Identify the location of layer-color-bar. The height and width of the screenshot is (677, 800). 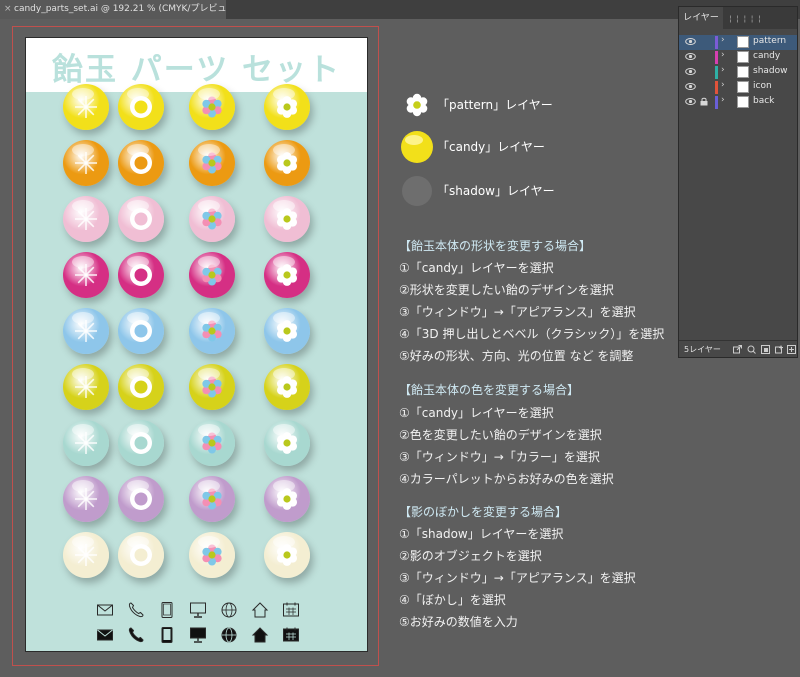
(716, 102).